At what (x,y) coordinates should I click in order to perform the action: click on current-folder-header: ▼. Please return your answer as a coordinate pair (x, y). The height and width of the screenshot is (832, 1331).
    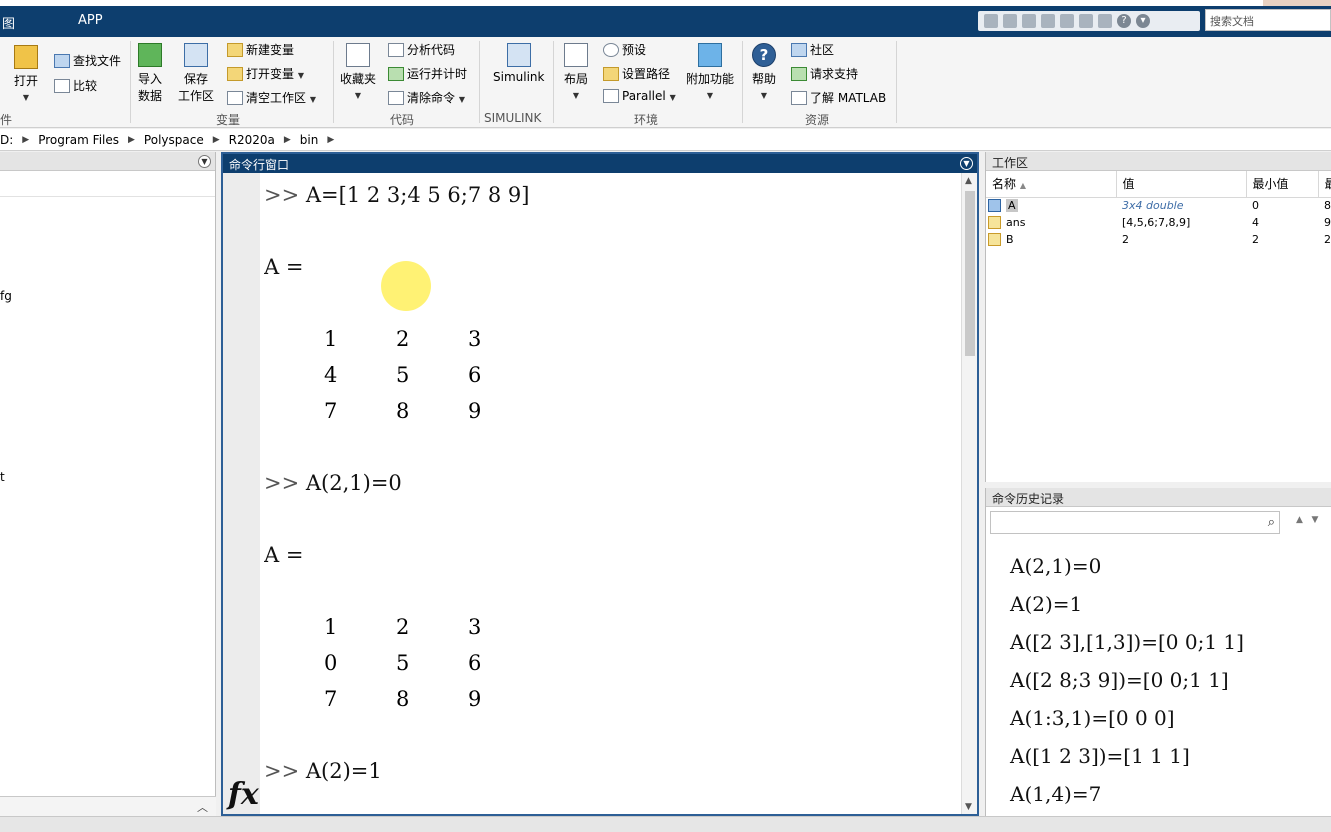
    Looking at the image, I should click on (107, 161).